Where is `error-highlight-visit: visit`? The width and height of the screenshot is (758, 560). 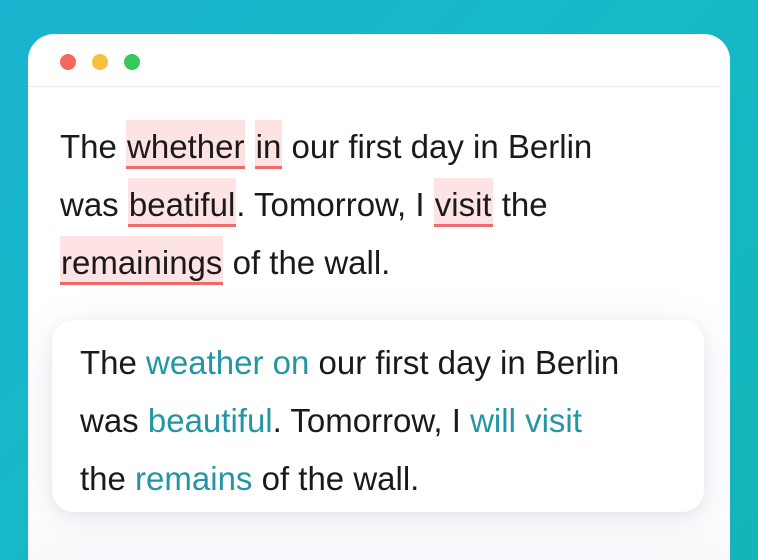 error-highlight-visit: visit is located at coordinates (463, 202).